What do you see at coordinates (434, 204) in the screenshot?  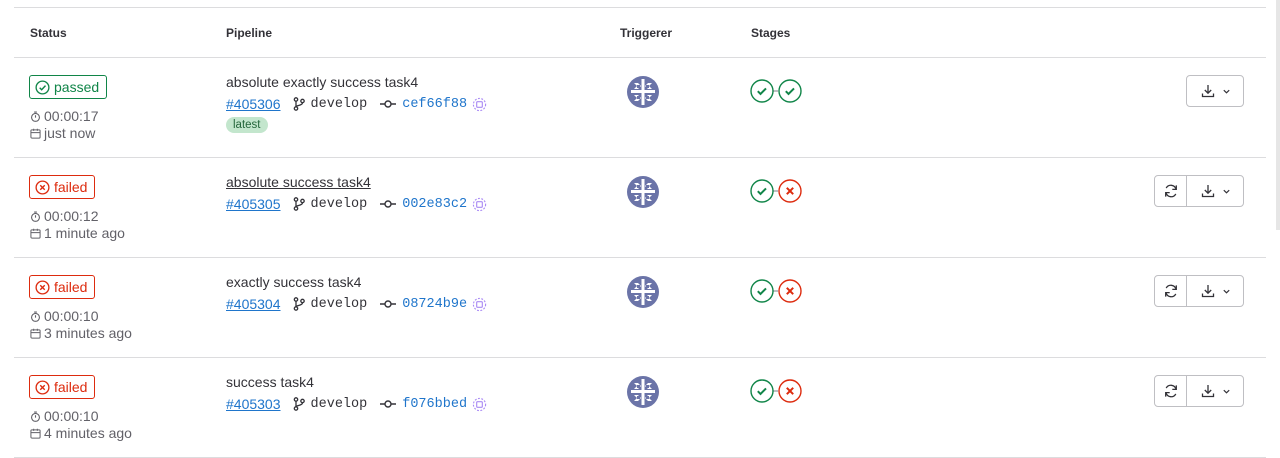 I see `commit-sha-link: 002e83c2` at bounding box center [434, 204].